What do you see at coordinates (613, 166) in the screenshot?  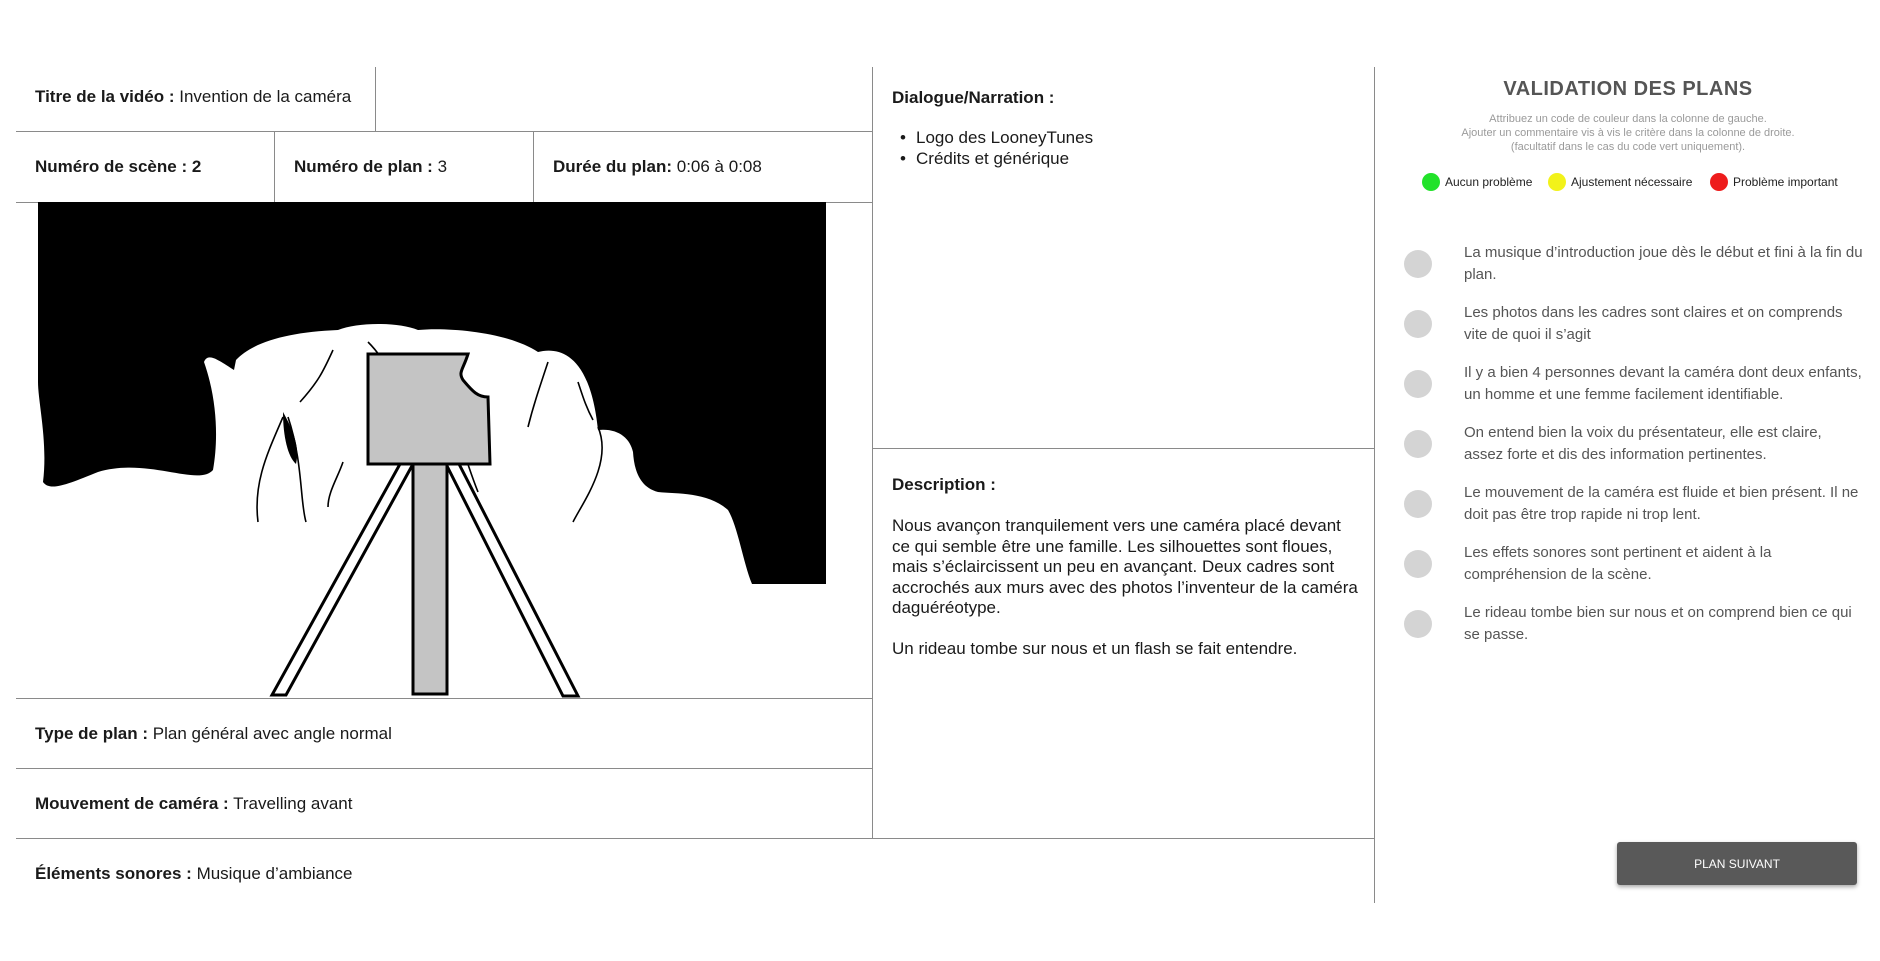 I see `plan-duration-label: Durée du plan:` at bounding box center [613, 166].